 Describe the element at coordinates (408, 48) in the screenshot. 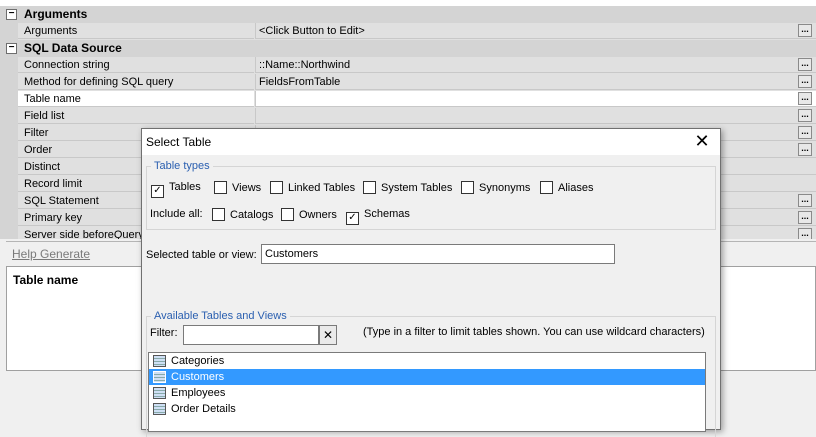

I see `category-sql-data-source: − SQL Data Source` at that location.